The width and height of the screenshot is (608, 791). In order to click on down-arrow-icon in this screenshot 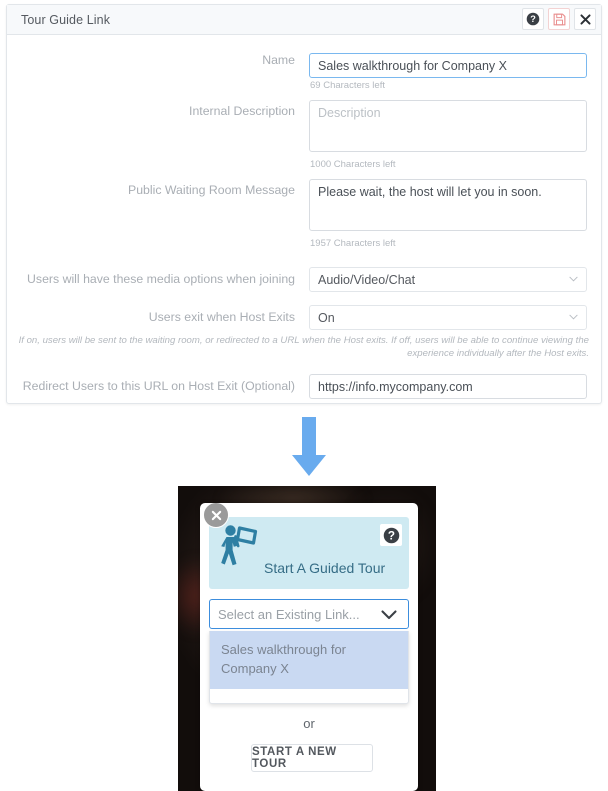, I will do `click(309, 448)`.